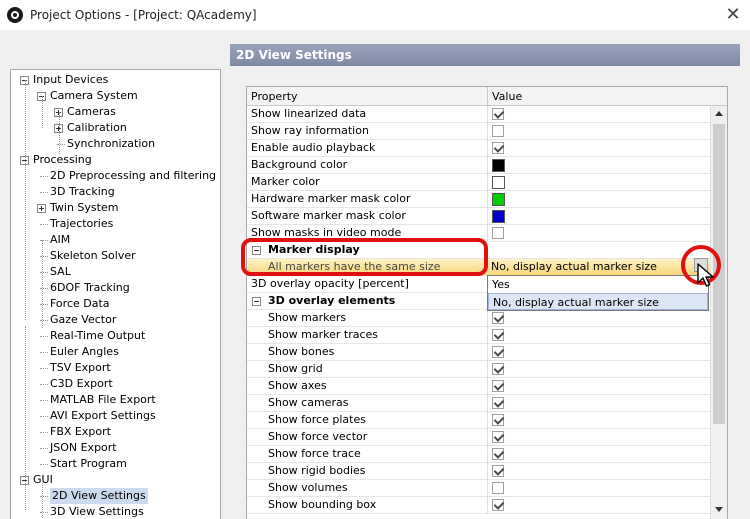 This screenshot has width=750, height=519. I want to click on tree-item: 2D View Settings, so click(99, 496).